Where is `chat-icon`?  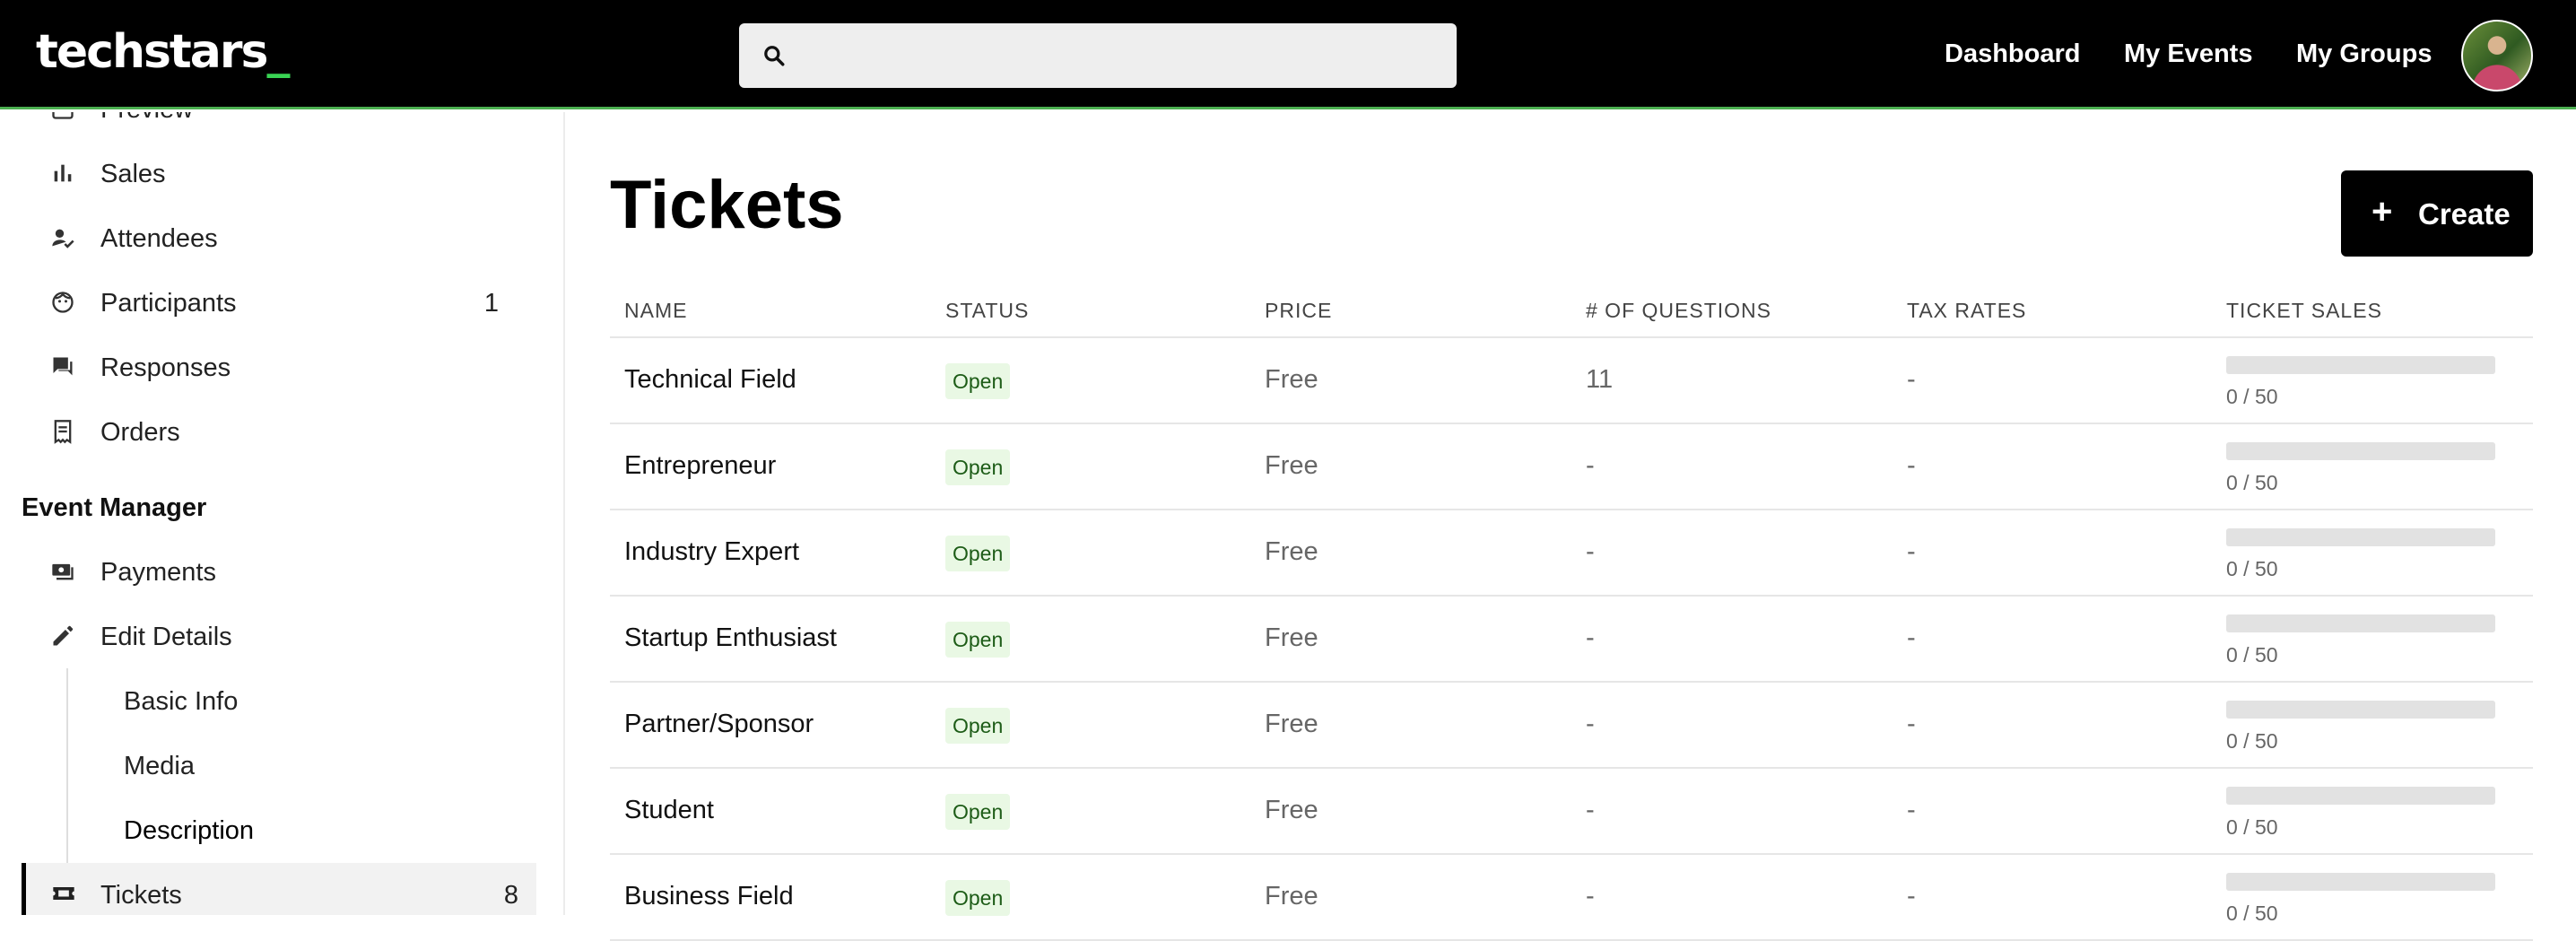
chat-icon is located at coordinates (63, 366).